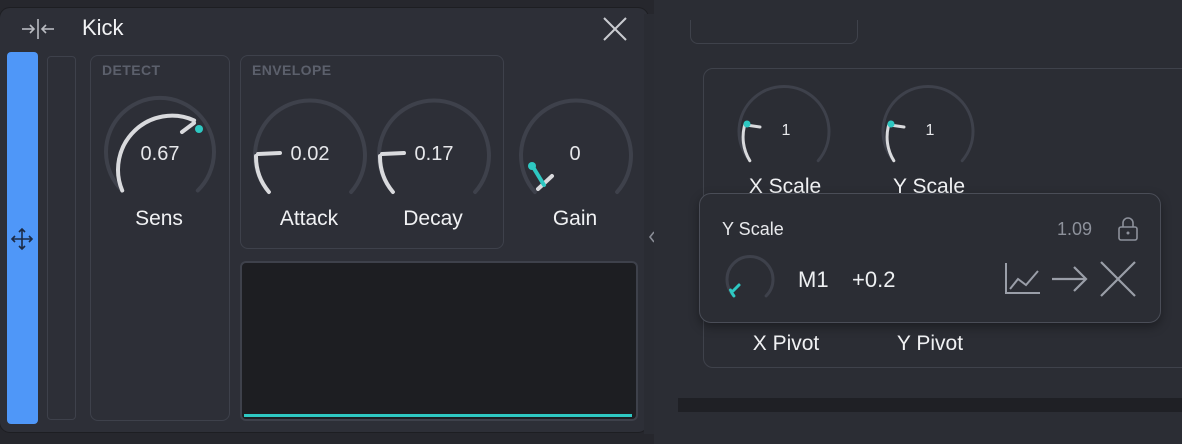  Describe the element at coordinates (1128, 229) in the screenshot. I see `lock-icon` at that location.